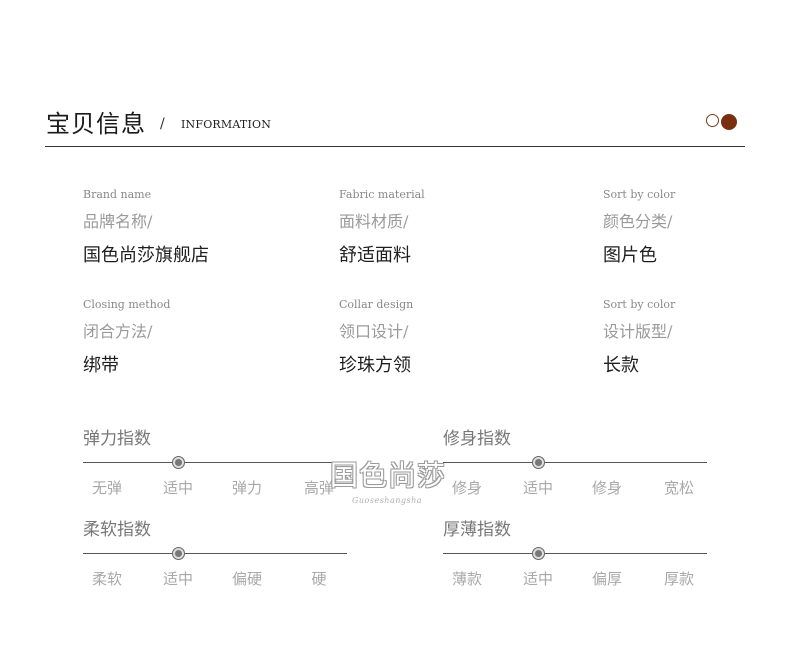 The height and width of the screenshot is (659, 790). I want to click on elasticity-index: 弹力指数 无弹 适中 弹力 高弹, so click(215, 461).